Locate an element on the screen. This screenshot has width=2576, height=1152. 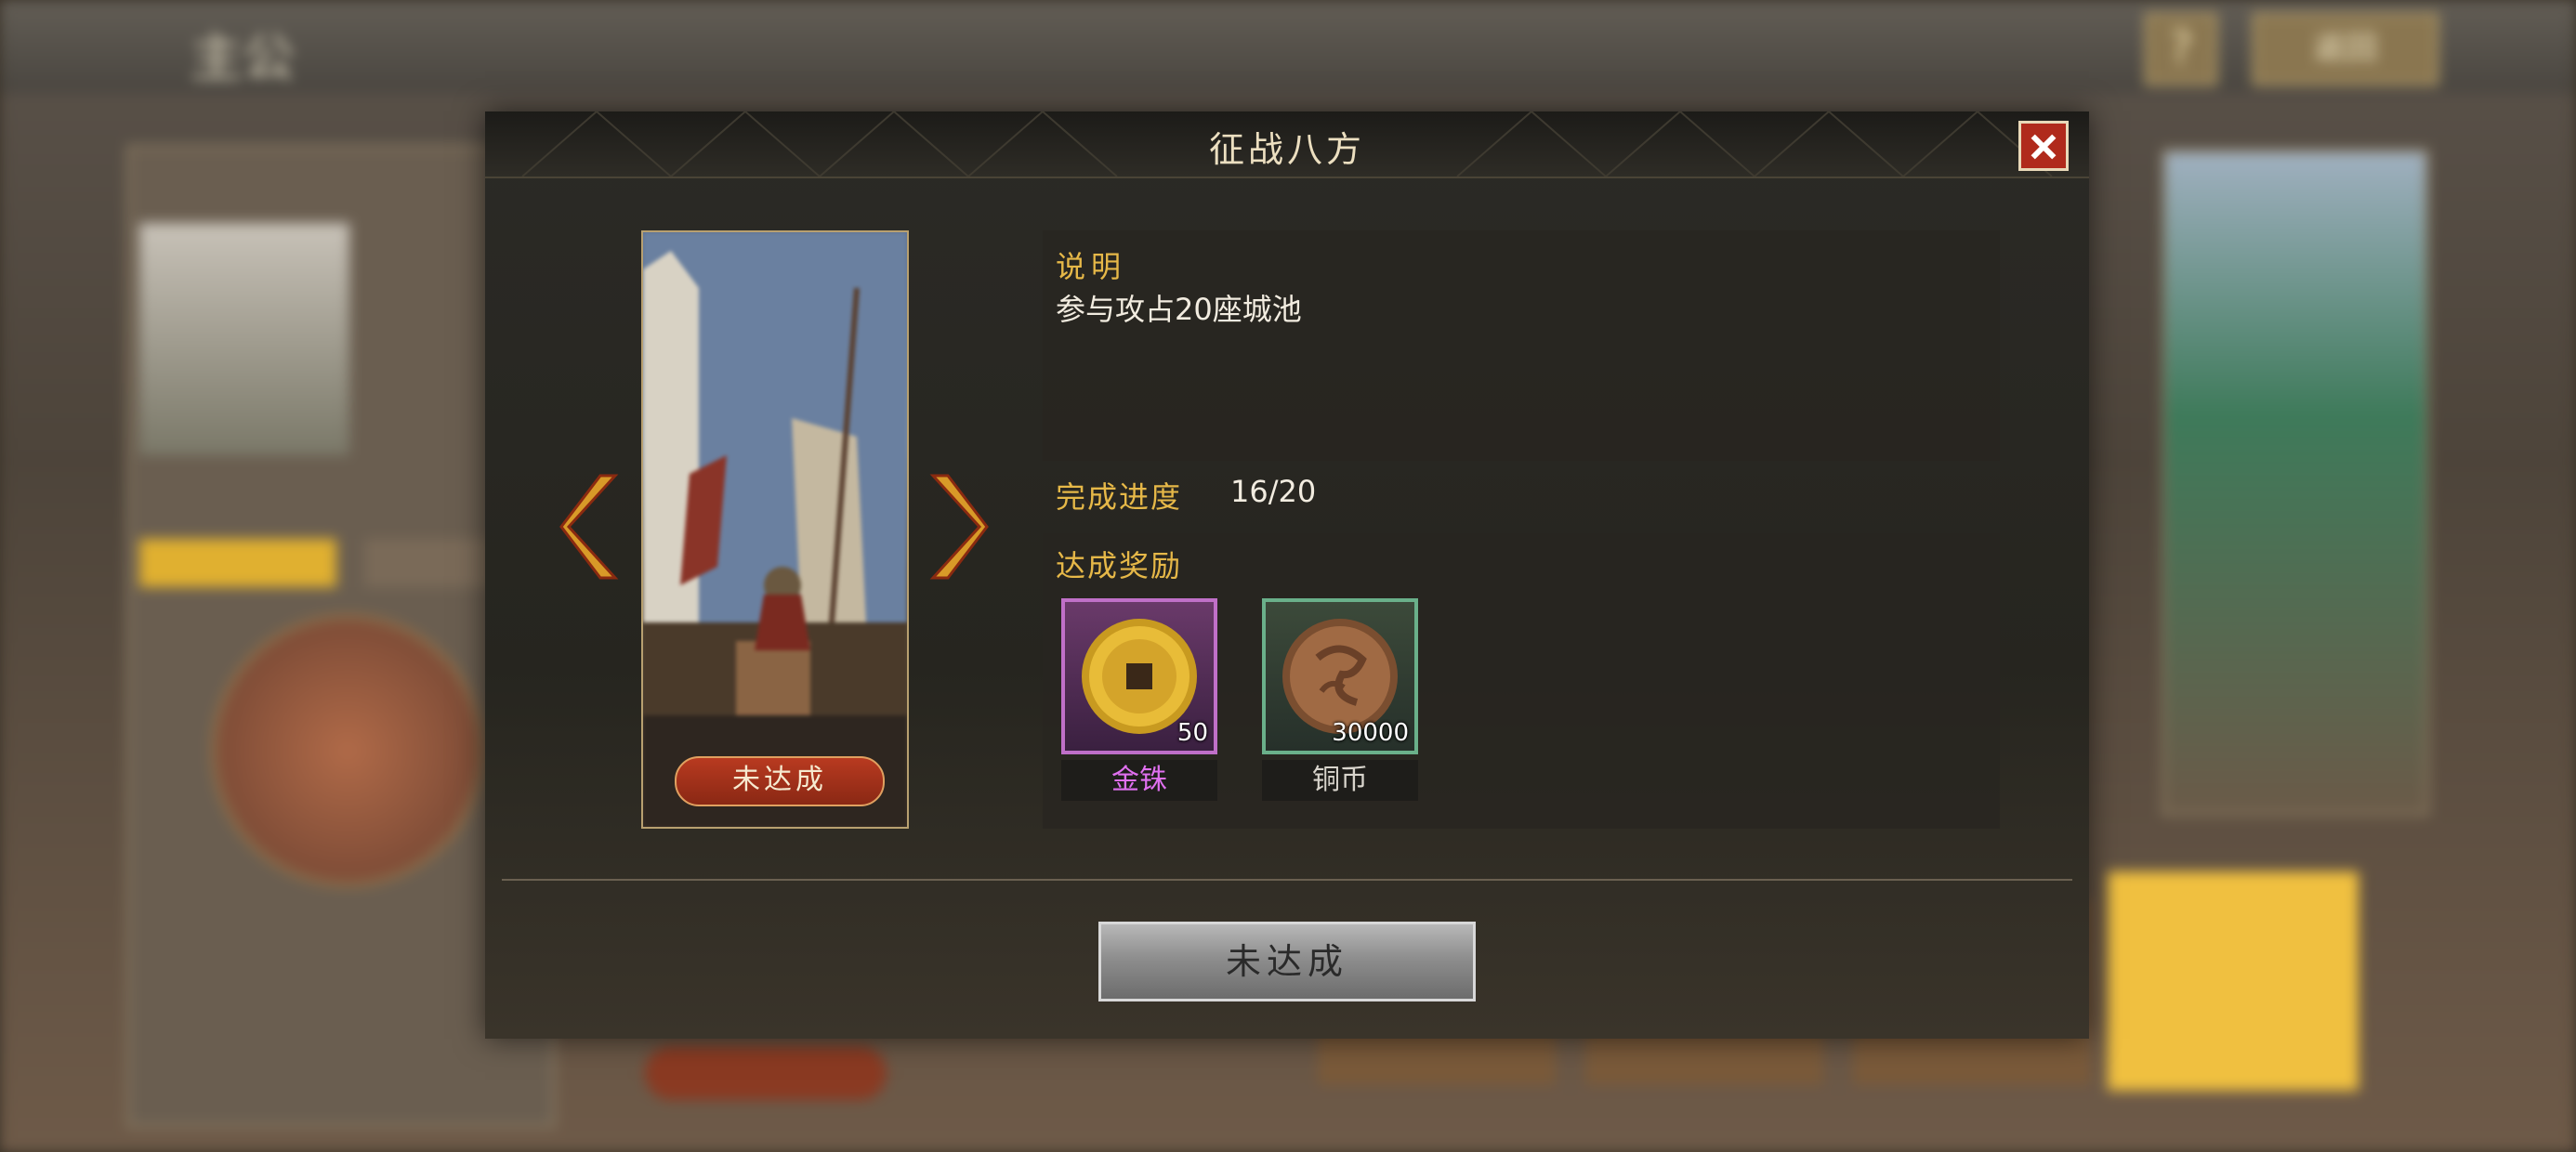
achievement-card: 未达成 is located at coordinates (775, 529).